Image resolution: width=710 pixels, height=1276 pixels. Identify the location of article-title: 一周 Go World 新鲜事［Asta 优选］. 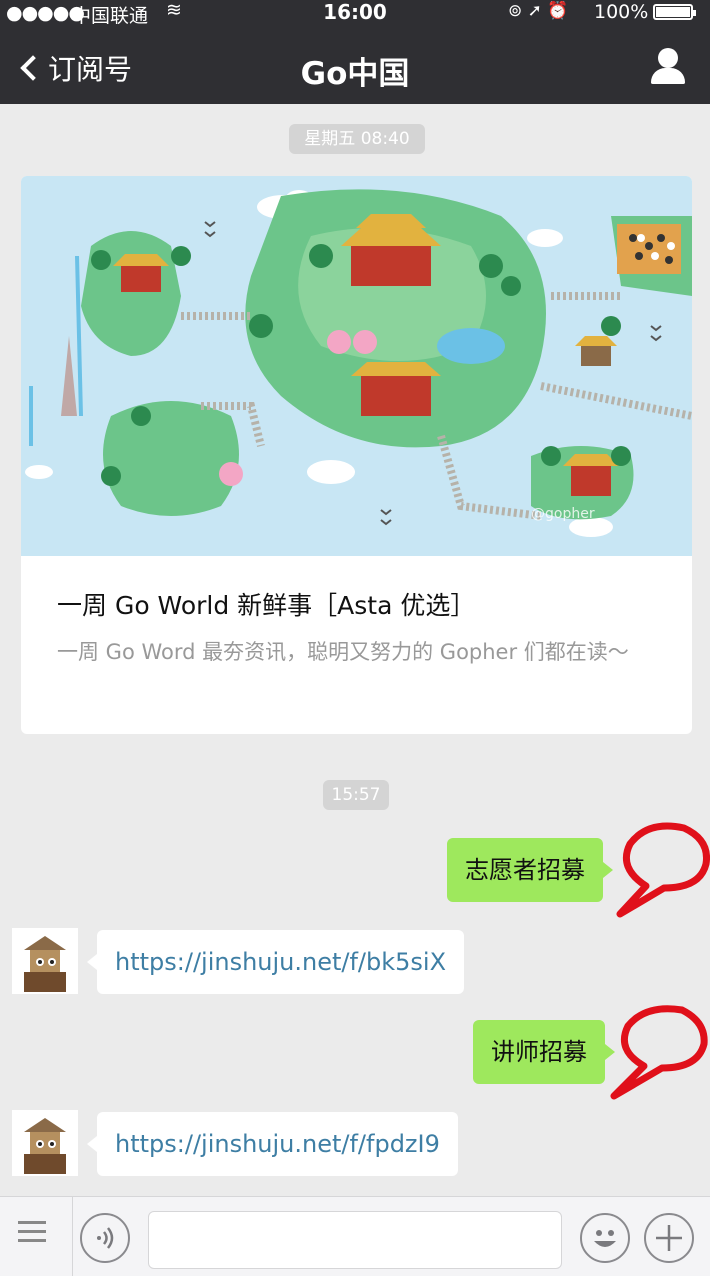
(266, 605).